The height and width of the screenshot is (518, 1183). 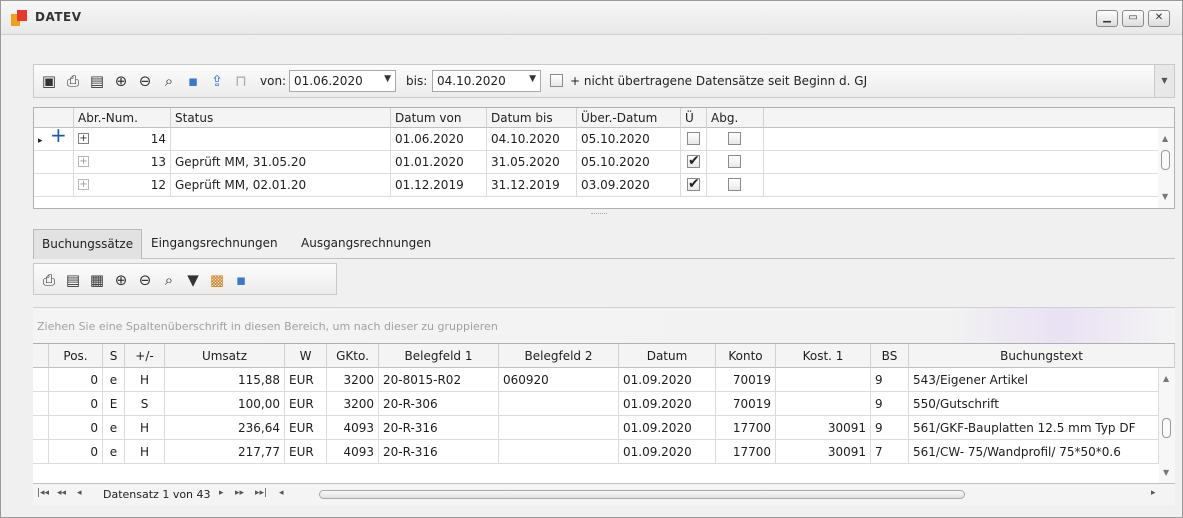 What do you see at coordinates (556, 80) in the screenshot?
I see `include-untransferred-checkbox` at bounding box center [556, 80].